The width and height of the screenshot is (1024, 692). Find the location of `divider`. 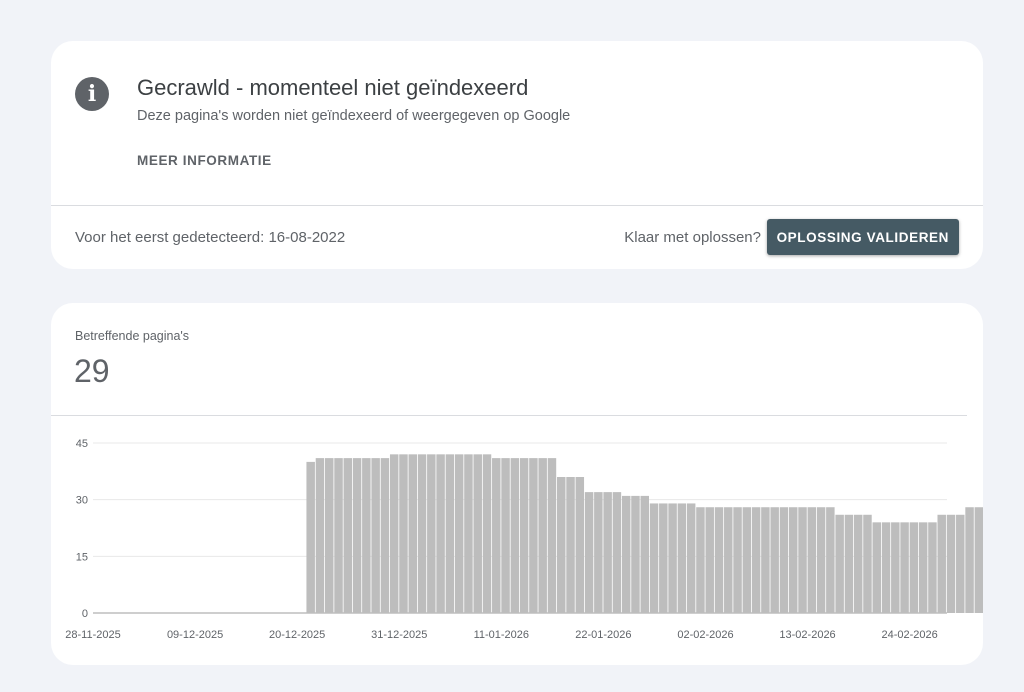

divider is located at coordinates (517, 205).